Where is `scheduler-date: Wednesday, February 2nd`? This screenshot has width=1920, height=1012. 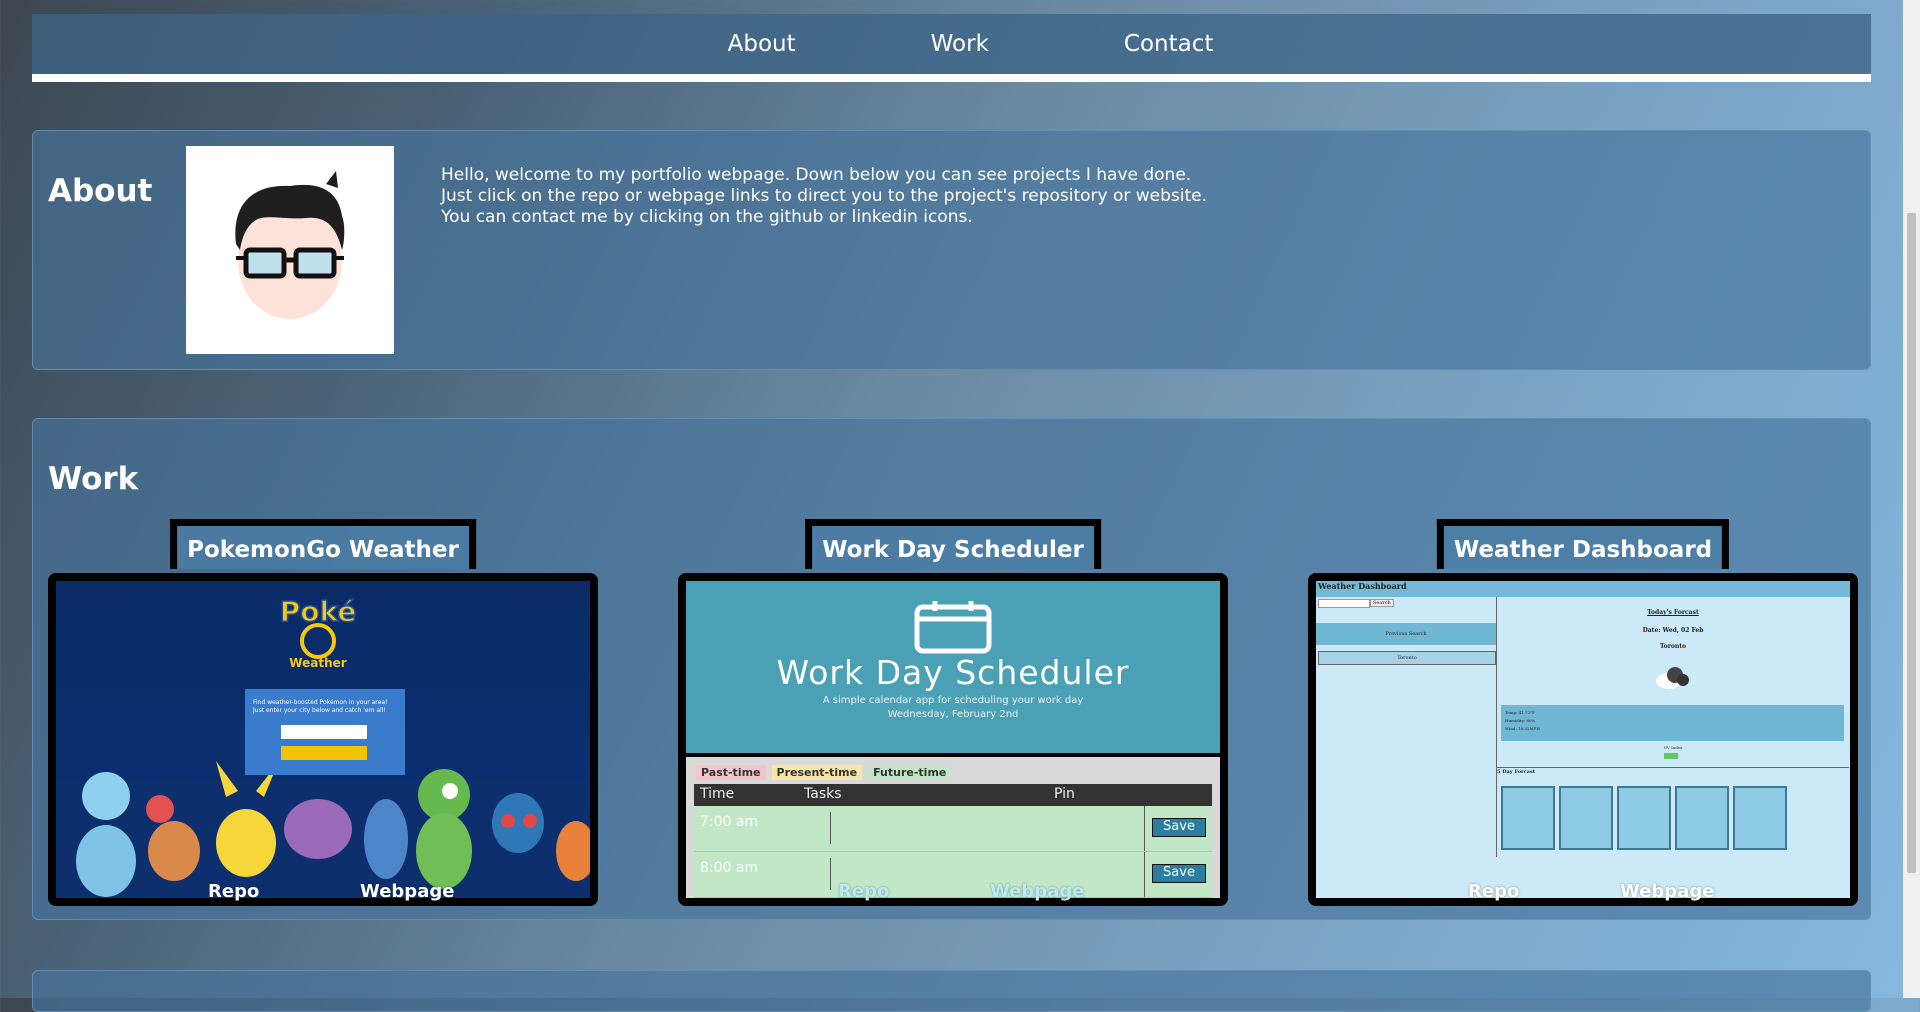 scheduler-date: Wednesday, February 2nd is located at coordinates (953, 714).